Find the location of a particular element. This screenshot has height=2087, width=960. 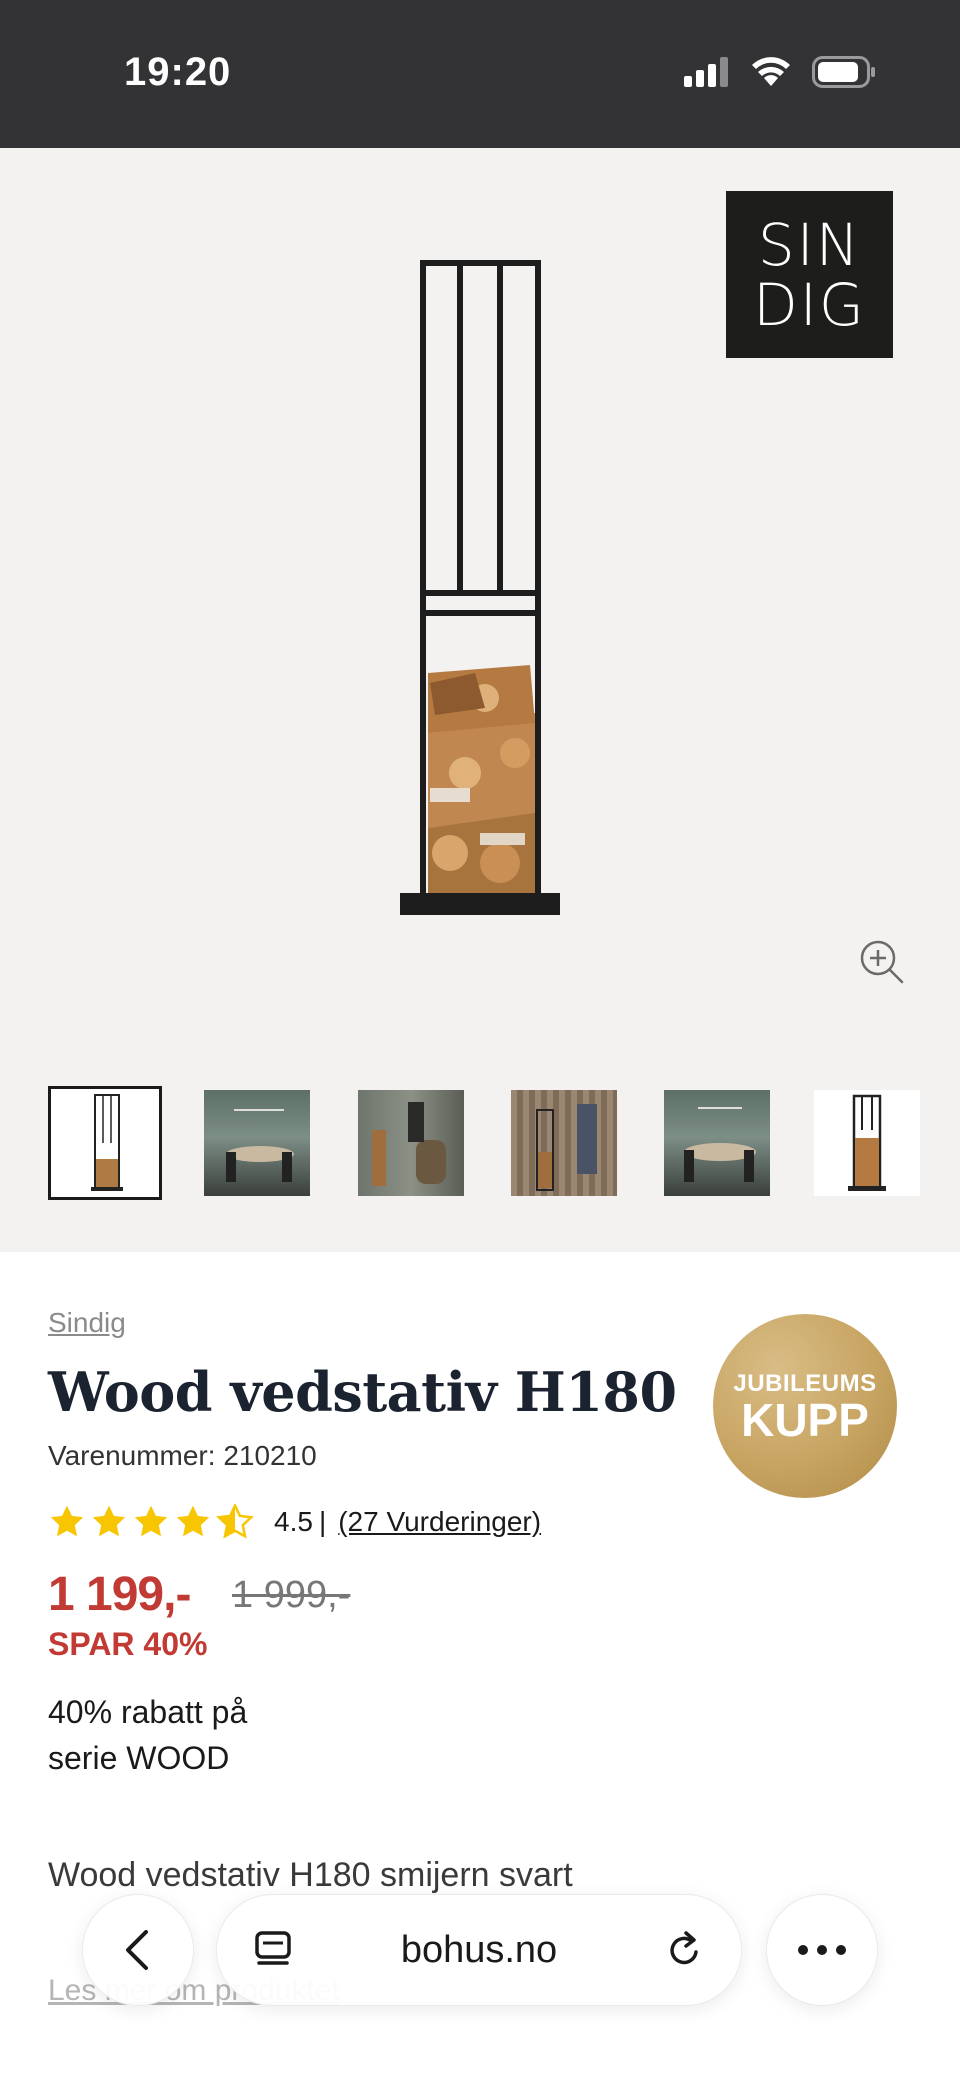

cellular-signal-icon is located at coordinates (706, 72).